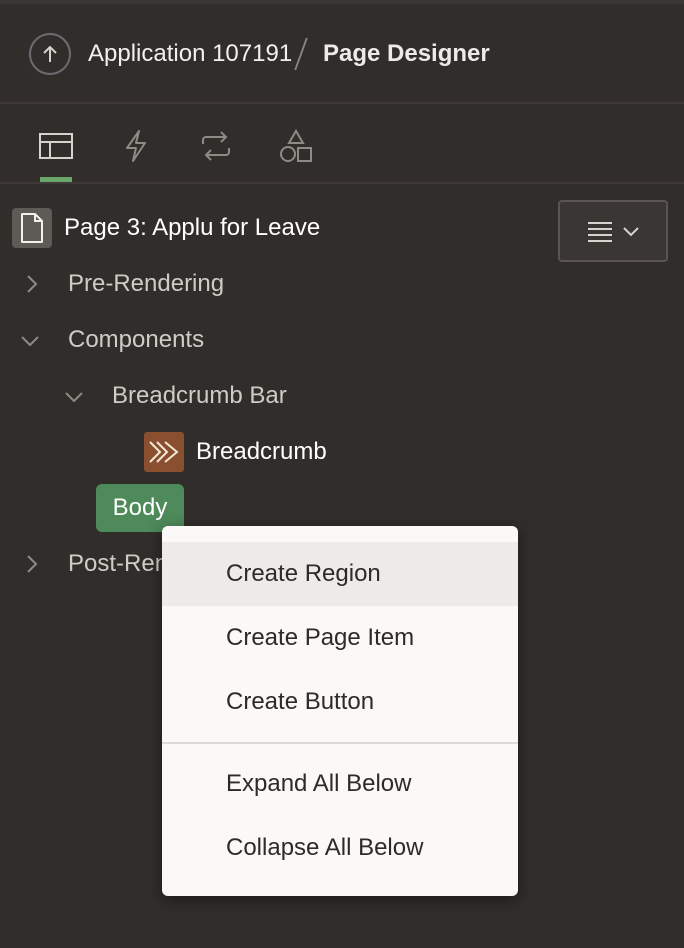 Image resolution: width=684 pixels, height=948 pixels. I want to click on menu-item-create-region: Create Region, so click(340, 574).